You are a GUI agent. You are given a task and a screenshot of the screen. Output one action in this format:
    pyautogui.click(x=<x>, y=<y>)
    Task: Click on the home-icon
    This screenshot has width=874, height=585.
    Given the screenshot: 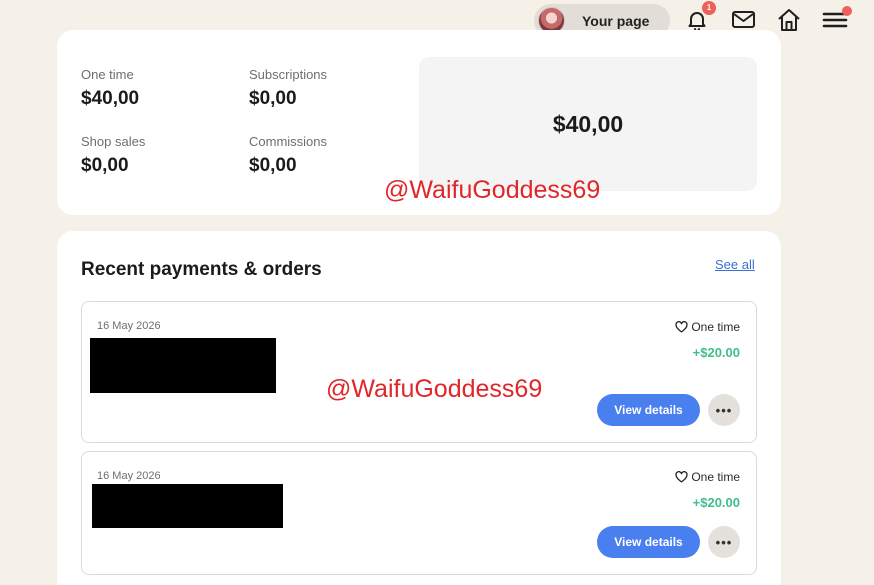 What is the action you would take?
    pyautogui.click(x=789, y=20)
    